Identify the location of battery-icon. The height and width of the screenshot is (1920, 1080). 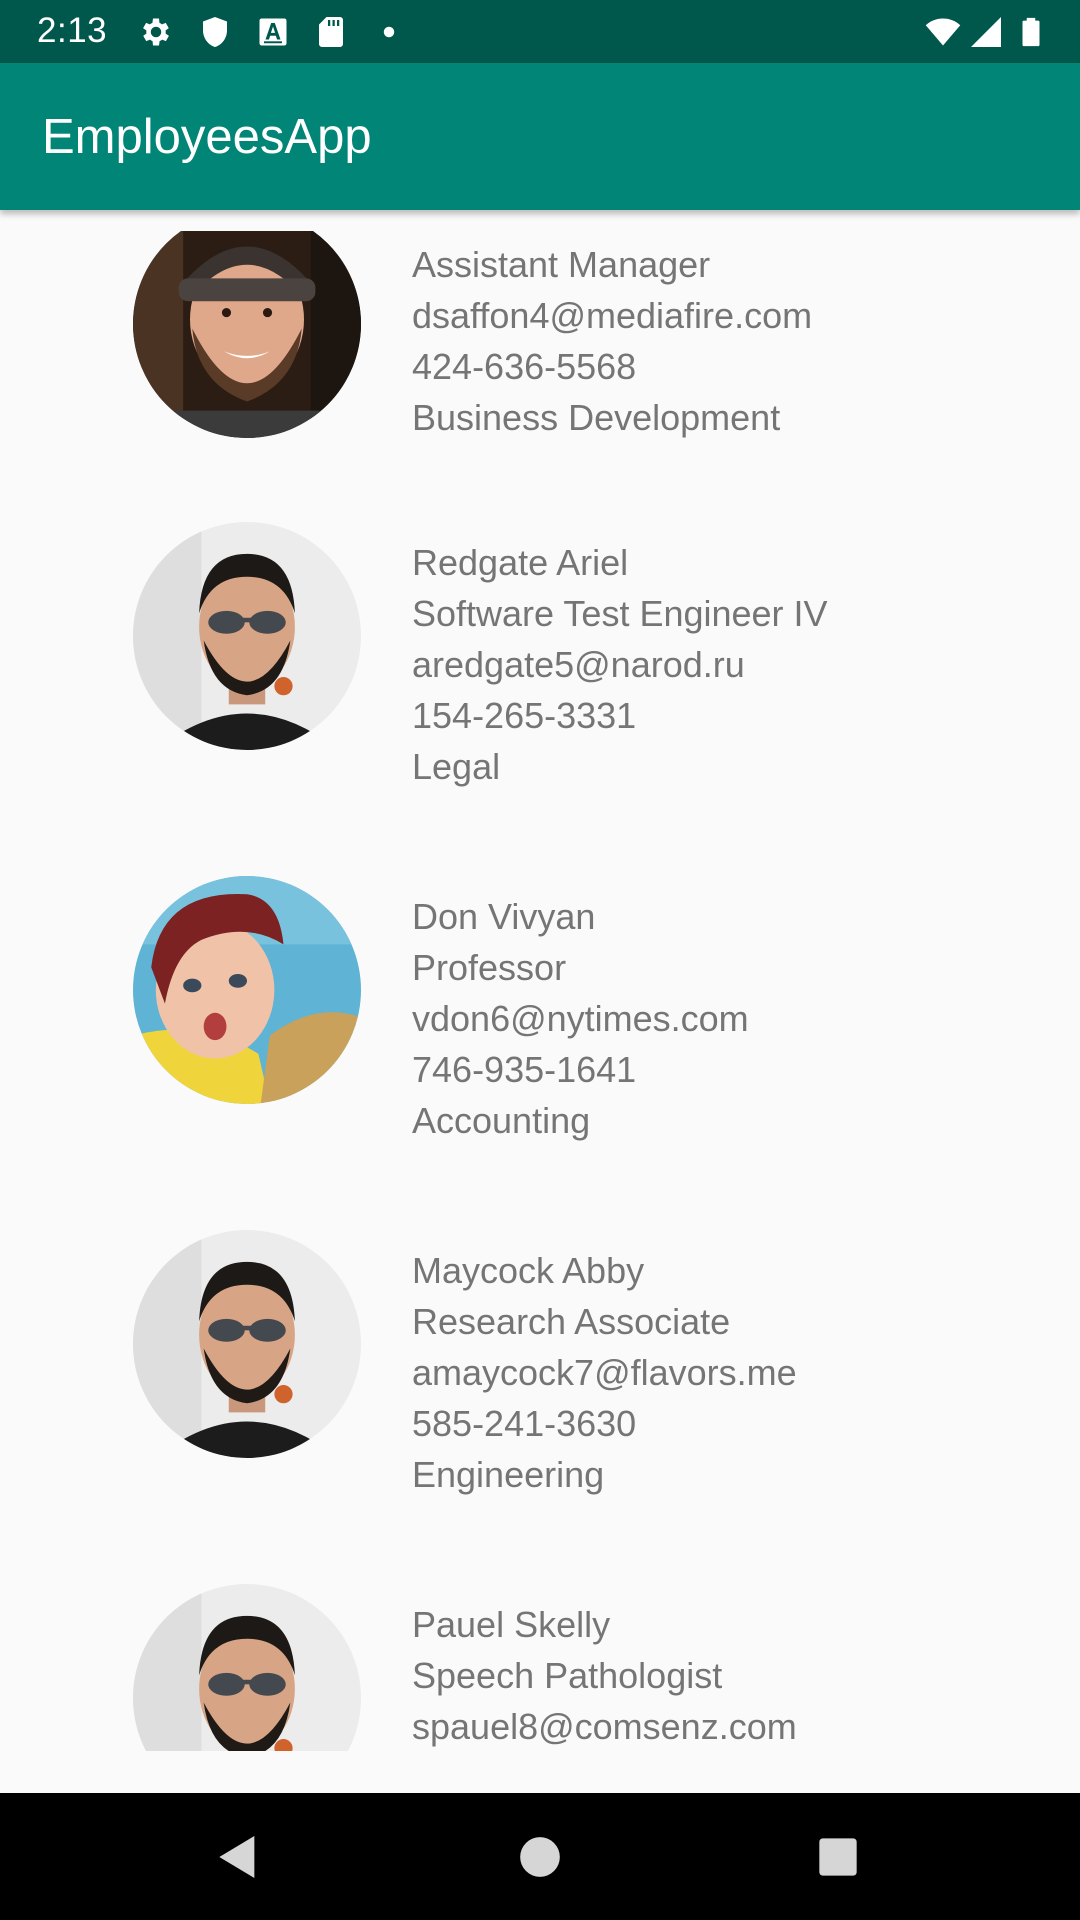
(1031, 32).